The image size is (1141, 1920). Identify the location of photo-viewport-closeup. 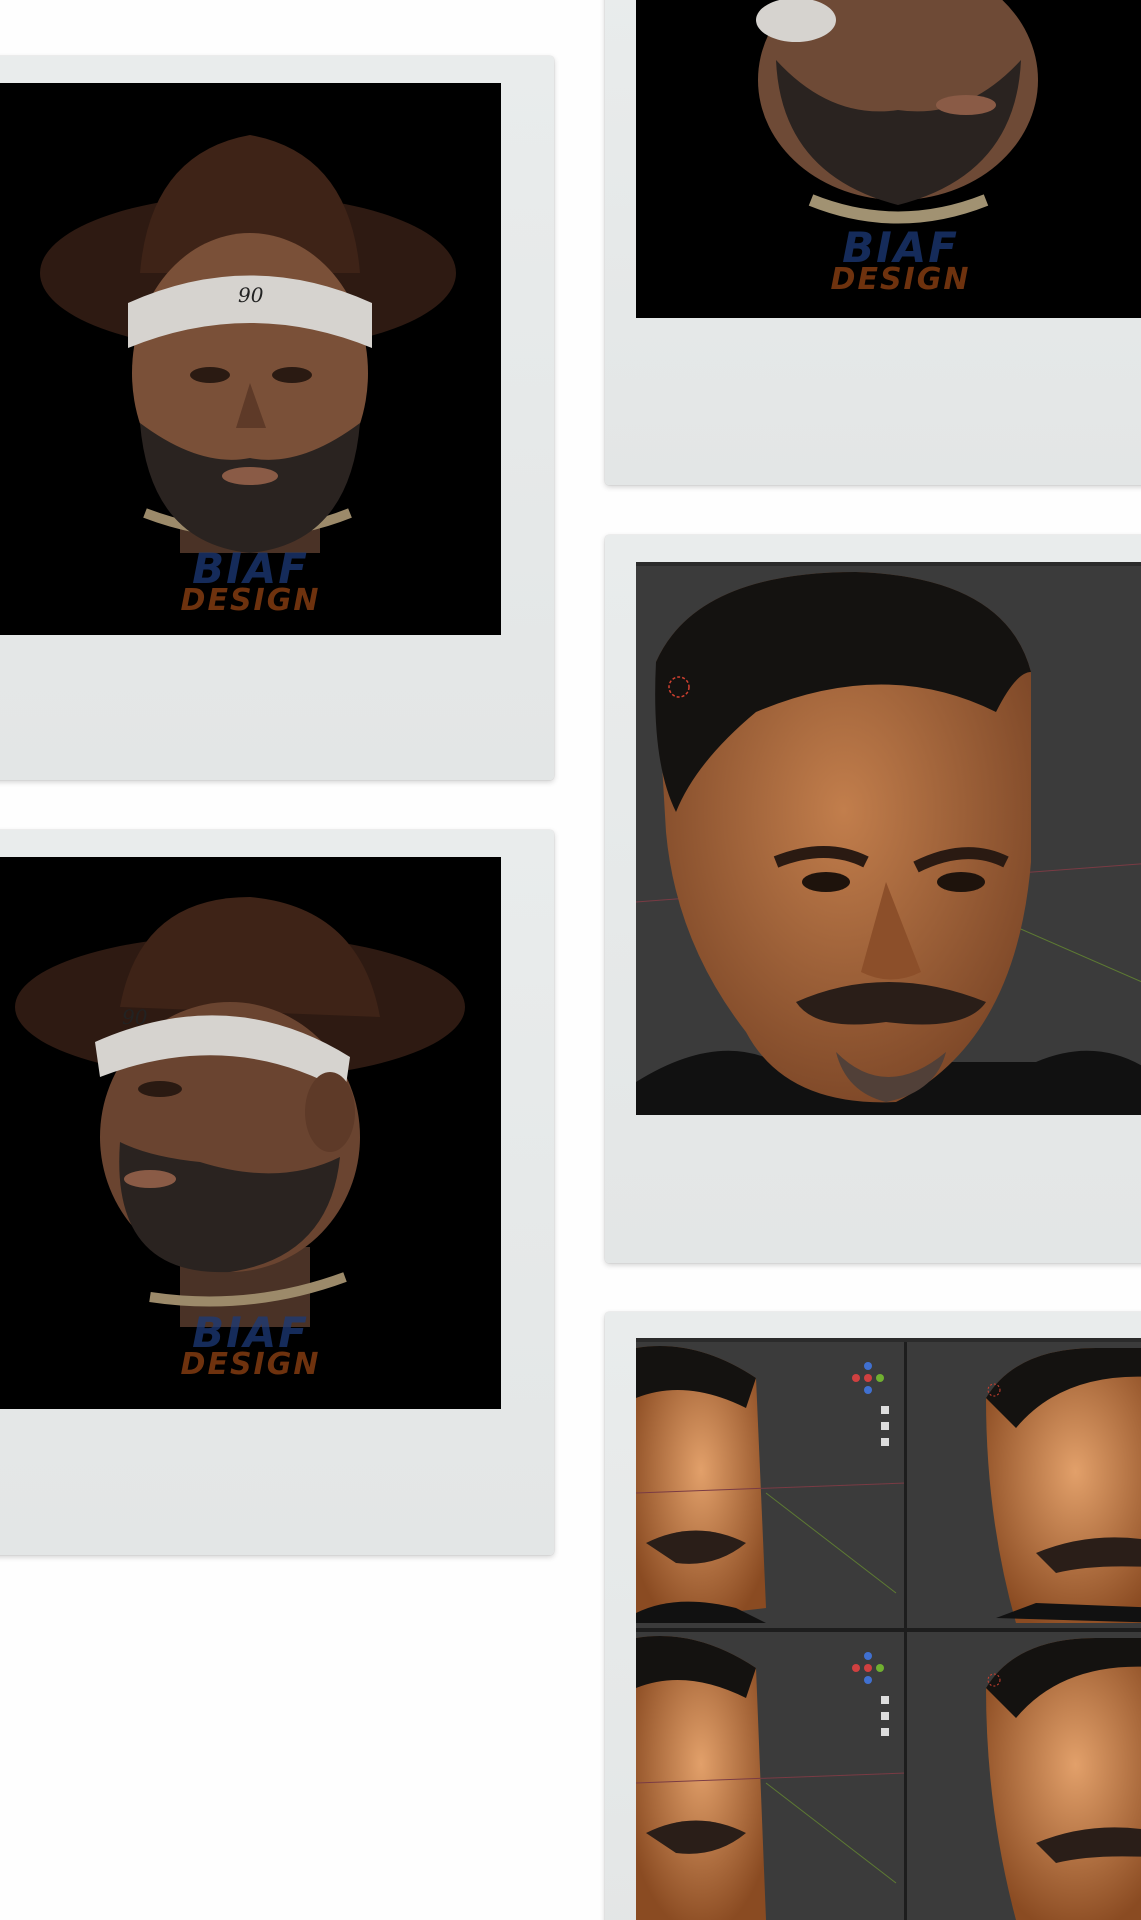
(888, 838).